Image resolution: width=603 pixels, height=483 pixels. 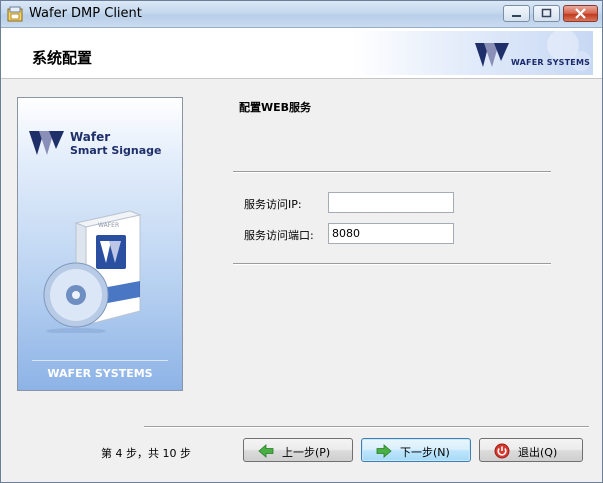 What do you see at coordinates (551, 62) in the screenshot?
I see `header-logo-text: WAFER SYSTEMS` at bounding box center [551, 62].